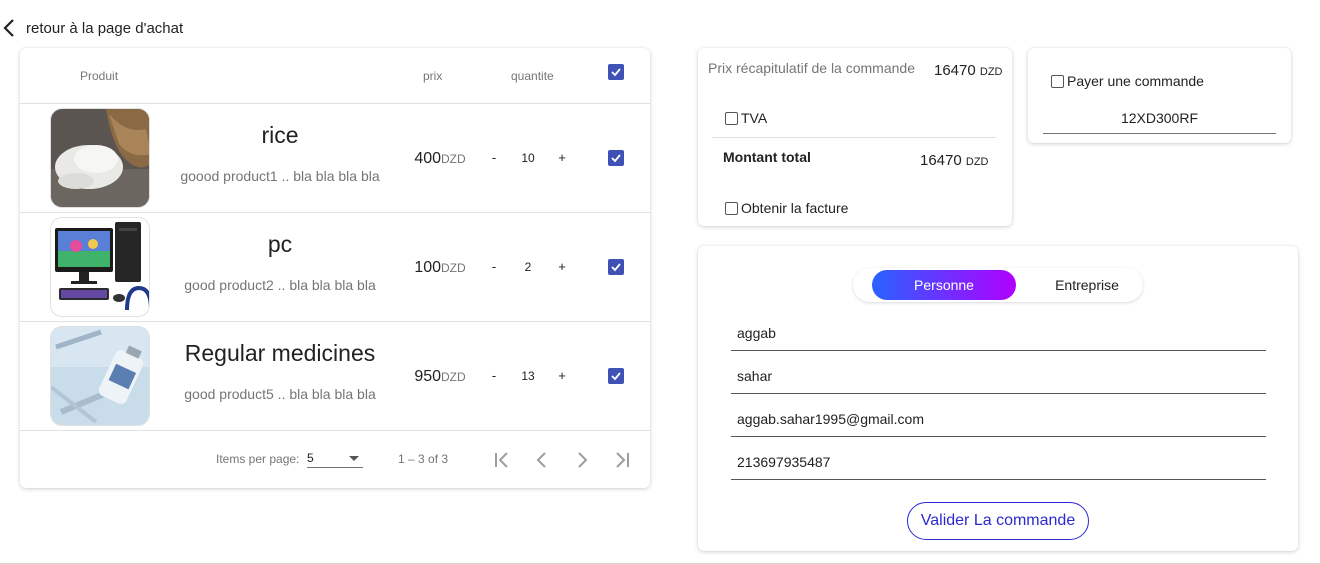 The width and height of the screenshot is (1320, 564). I want to click on quantity-stepper: - 10 +, so click(528, 157).